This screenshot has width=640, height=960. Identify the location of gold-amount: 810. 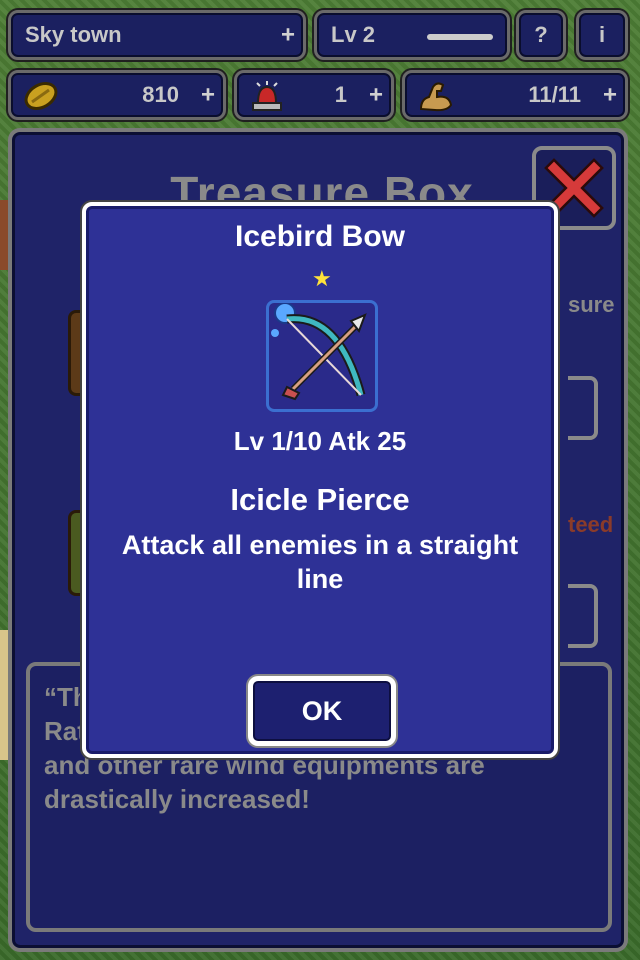
(160, 94).